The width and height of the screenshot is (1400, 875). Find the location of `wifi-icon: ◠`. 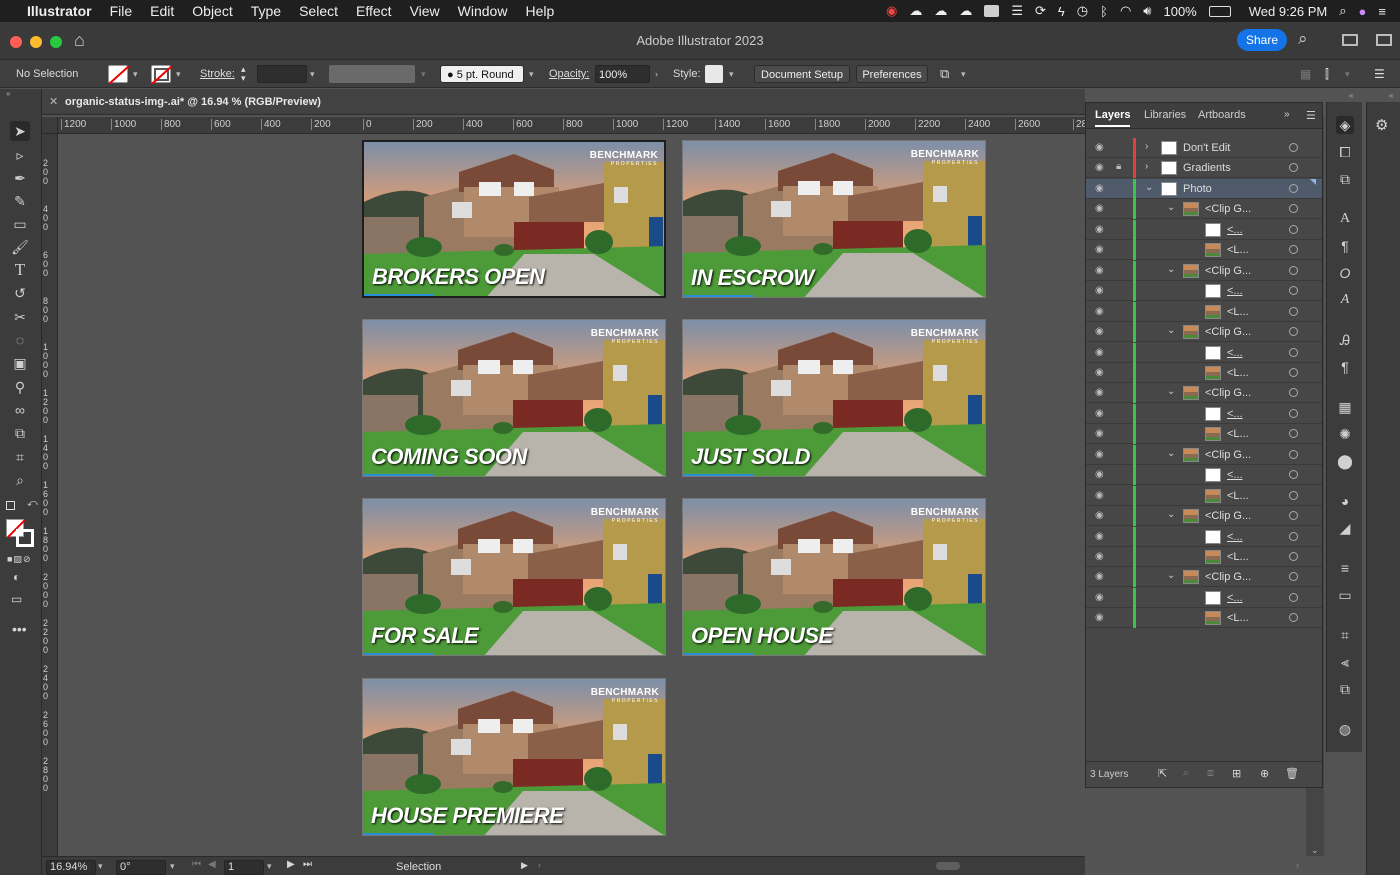

wifi-icon: ◠ is located at coordinates (1125, 11).